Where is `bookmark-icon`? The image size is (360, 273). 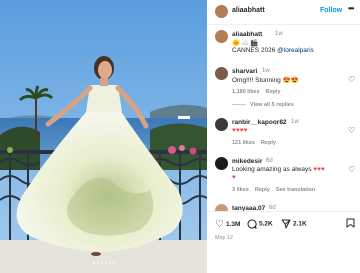
bookmark-icon is located at coordinates (350, 223).